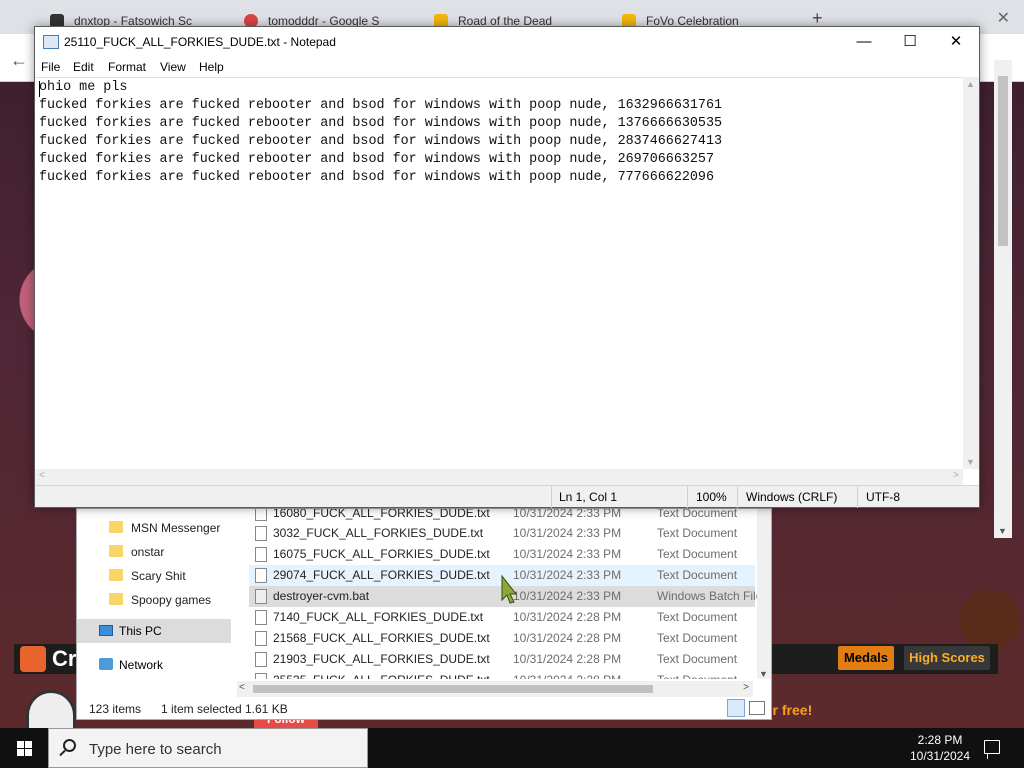  What do you see at coordinates (173, 67) in the screenshot?
I see `menu-view: View` at bounding box center [173, 67].